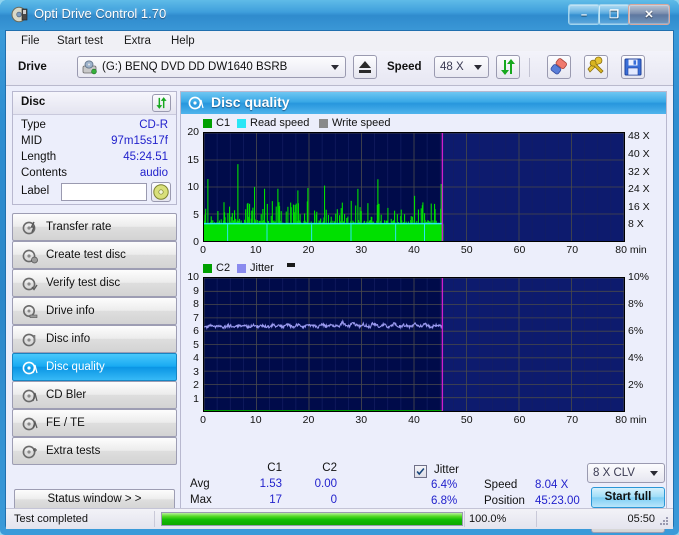 The width and height of the screenshot is (679, 535). What do you see at coordinates (323, 123) in the screenshot?
I see `legend-swatch-write-speed` at bounding box center [323, 123].